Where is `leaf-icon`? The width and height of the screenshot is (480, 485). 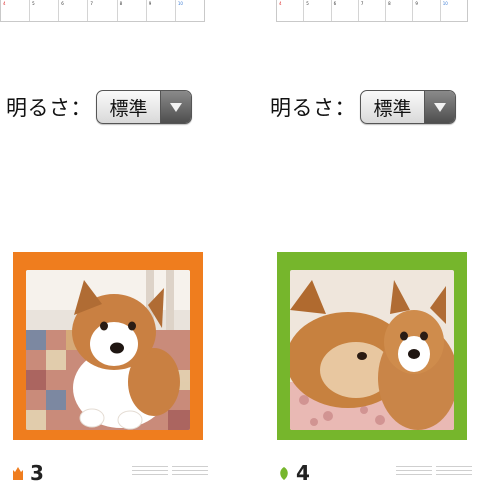 leaf-icon is located at coordinates (284, 473).